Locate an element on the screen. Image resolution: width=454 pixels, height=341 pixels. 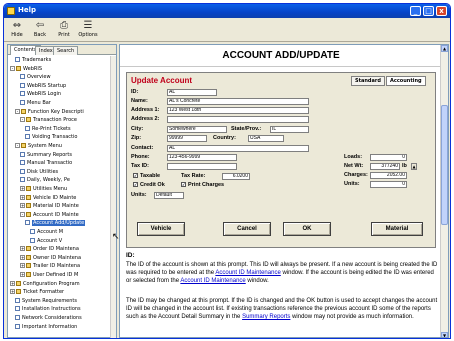
title-bar: Help _ □ x is located at coordinates (227, 11).